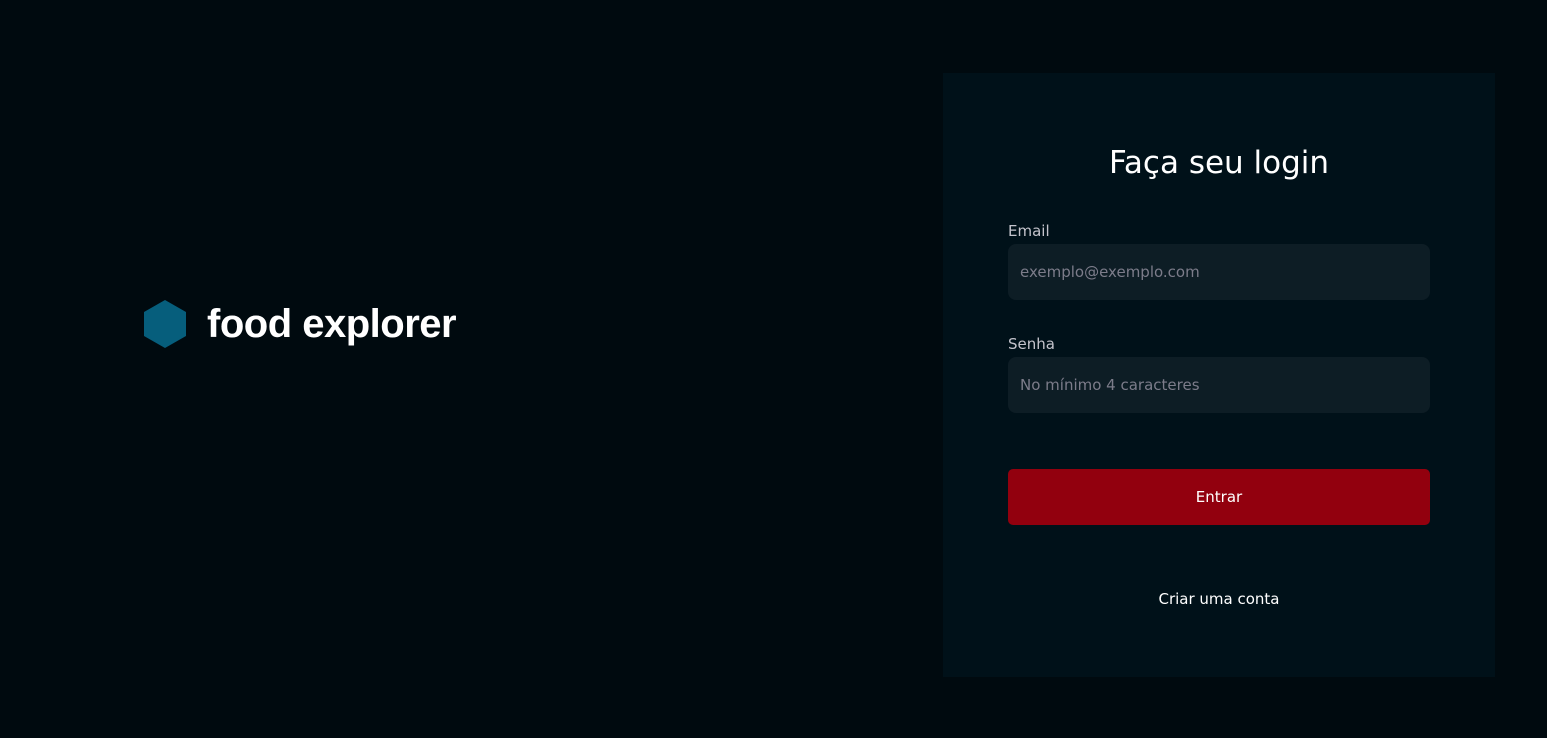 Image resolution: width=1547 pixels, height=738 pixels. I want to click on create-account-link: Criar uma conta, so click(1219, 599).